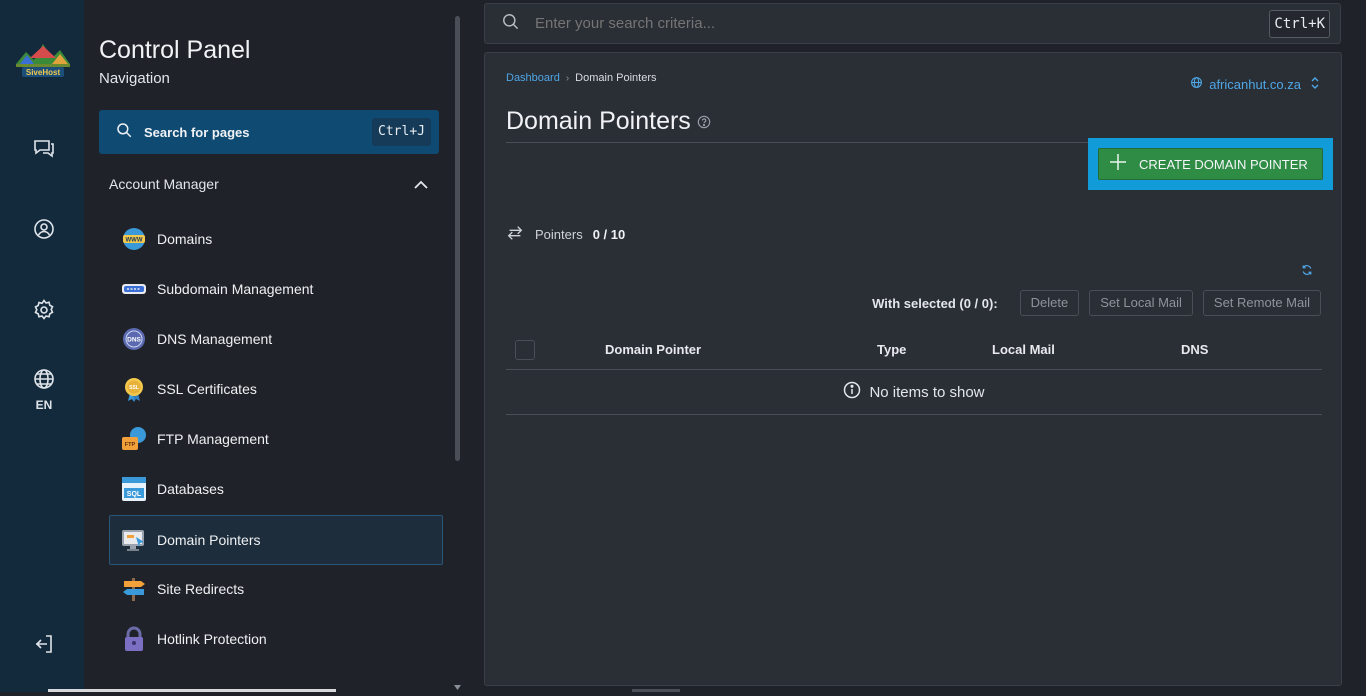 The height and width of the screenshot is (696, 1366). I want to click on column-local-mail: Local Mail, so click(1023, 349).